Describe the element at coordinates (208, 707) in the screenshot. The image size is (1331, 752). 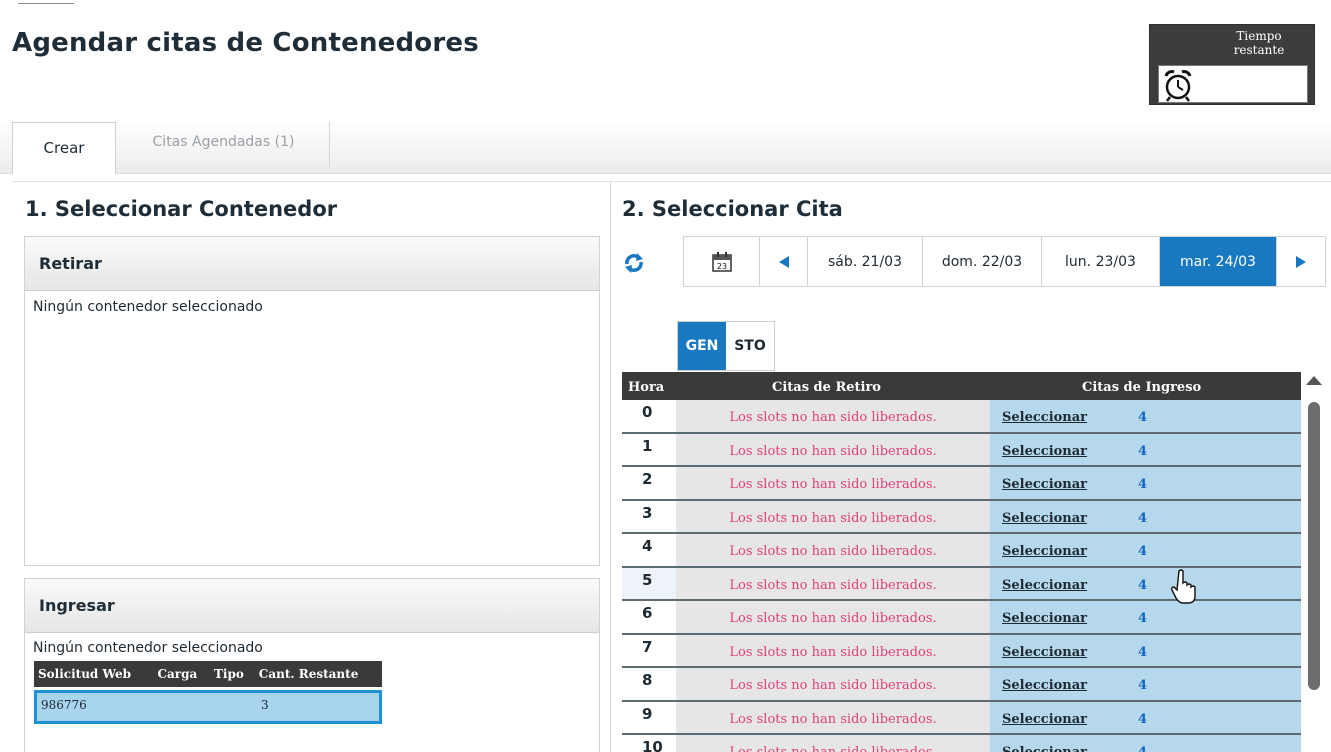
I see `table-row: 986776 3` at that location.